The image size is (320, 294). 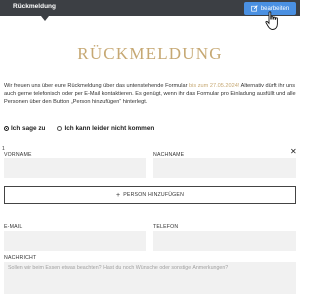 I want to click on rsvp-options: Ich sage zu Ich kann leider nicht kommen, so click(x=152, y=128).